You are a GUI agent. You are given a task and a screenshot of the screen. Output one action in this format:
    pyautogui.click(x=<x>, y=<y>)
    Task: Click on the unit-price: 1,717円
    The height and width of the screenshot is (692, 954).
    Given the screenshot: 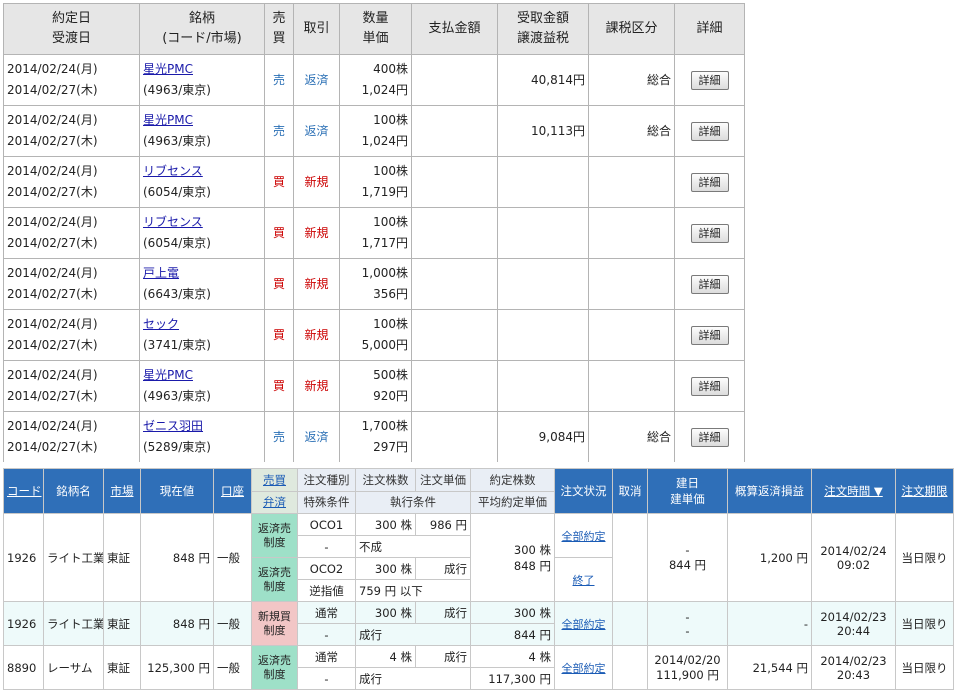 What is the action you would take?
    pyautogui.click(x=384, y=243)
    